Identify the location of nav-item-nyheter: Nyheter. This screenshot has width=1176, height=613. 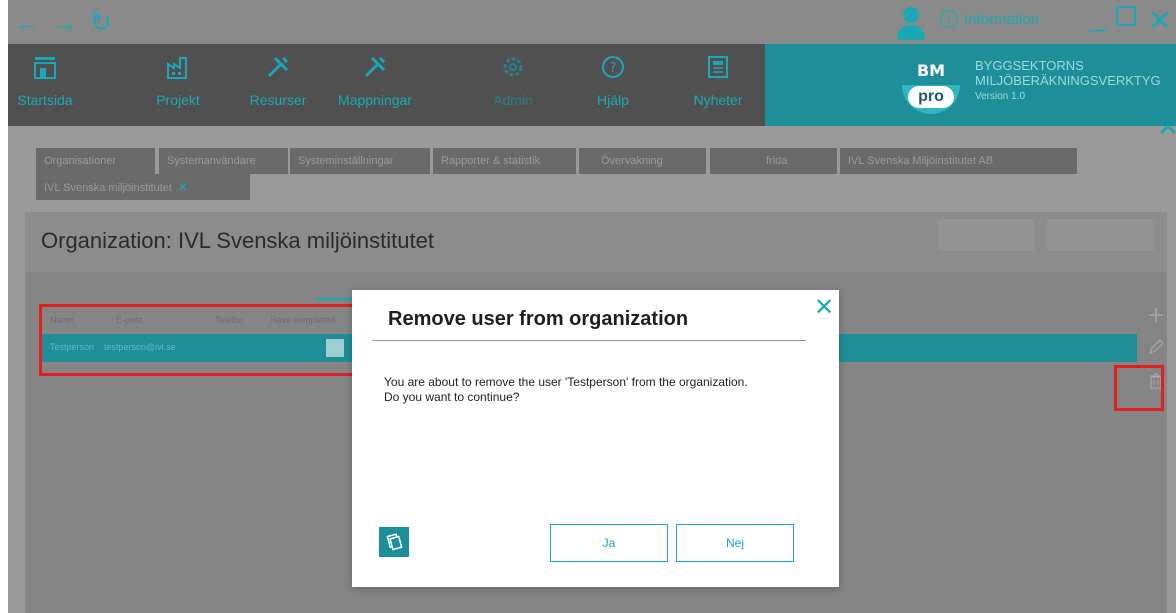
(718, 85).